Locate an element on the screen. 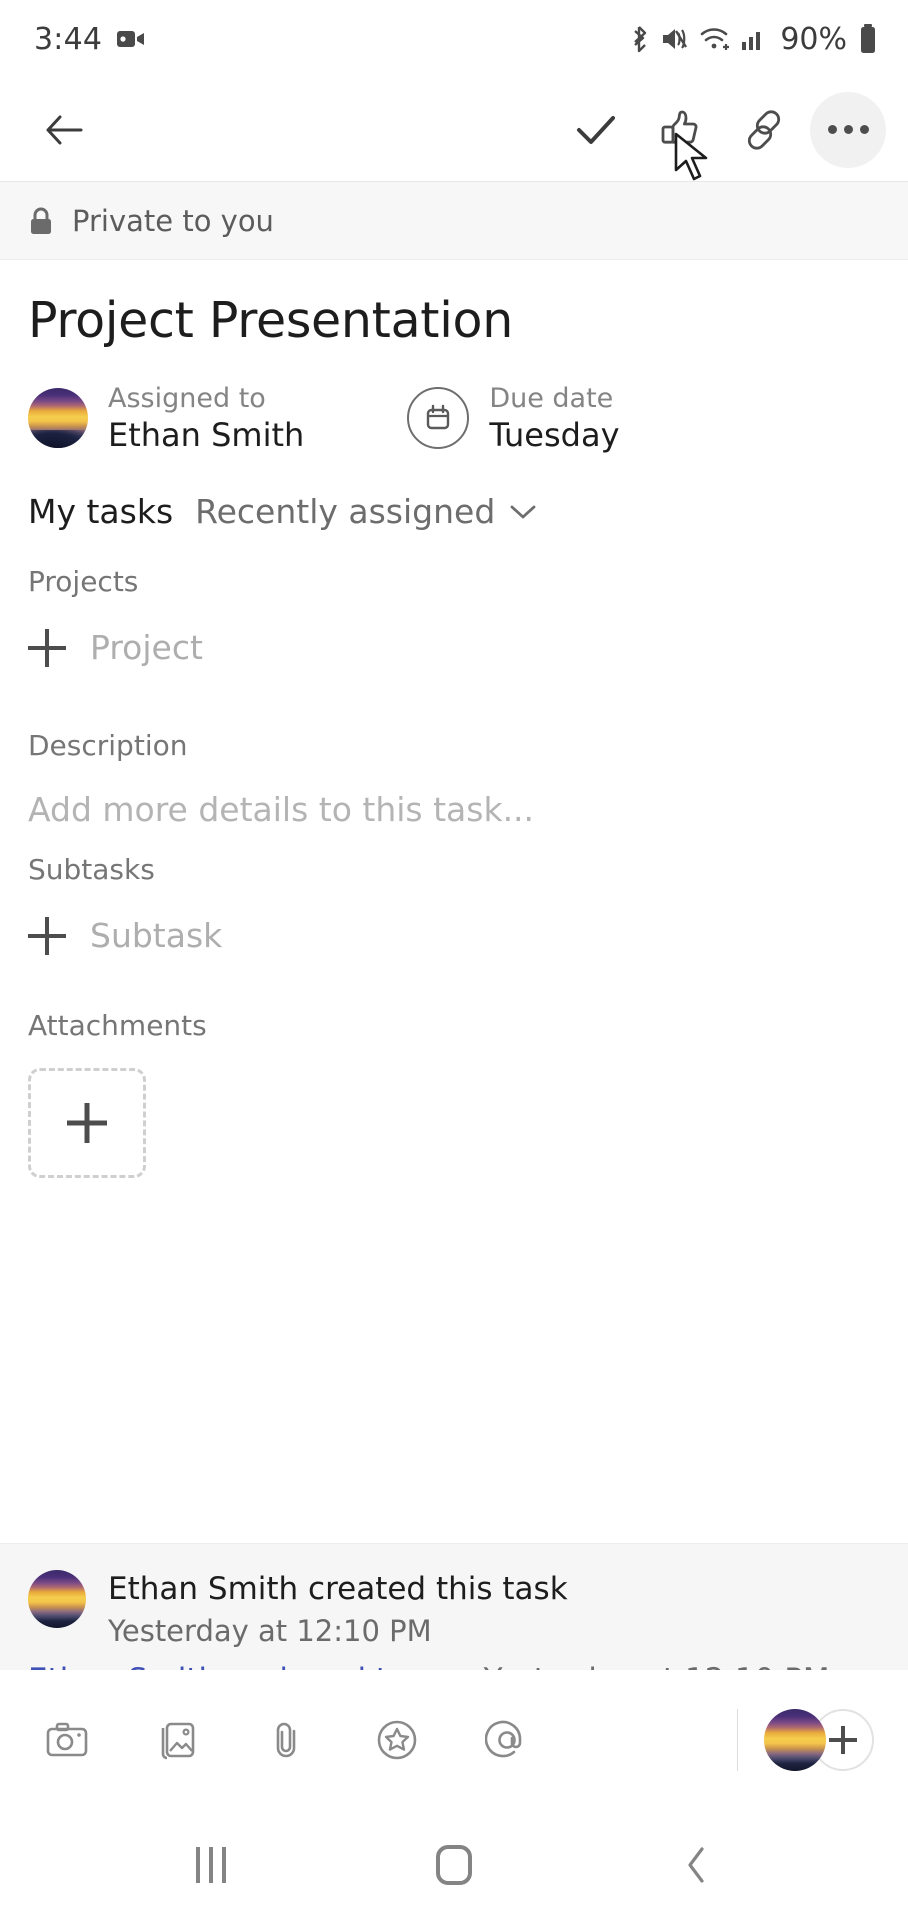 This screenshot has height=1920, width=908. projects-section-label: Projects is located at coordinates (83, 582).